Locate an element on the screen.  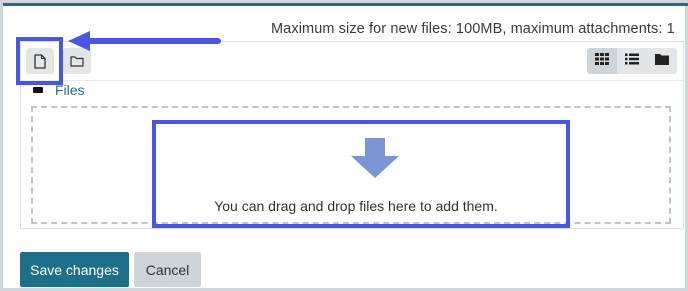
add-file-button is located at coordinates (40, 61).